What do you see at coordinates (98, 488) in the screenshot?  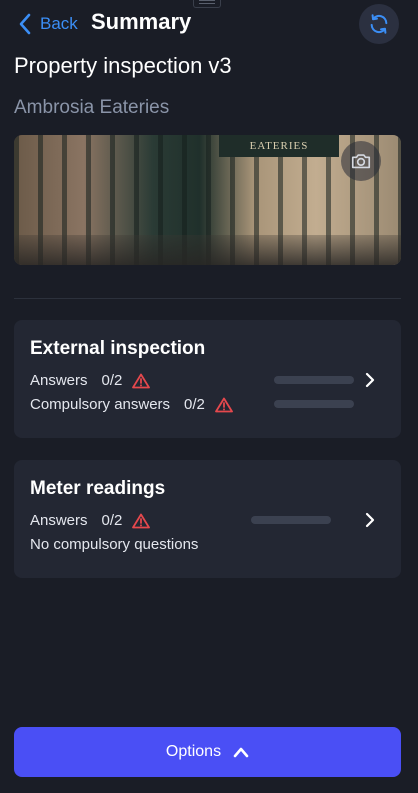 I see `section-title: Meter readings` at bounding box center [98, 488].